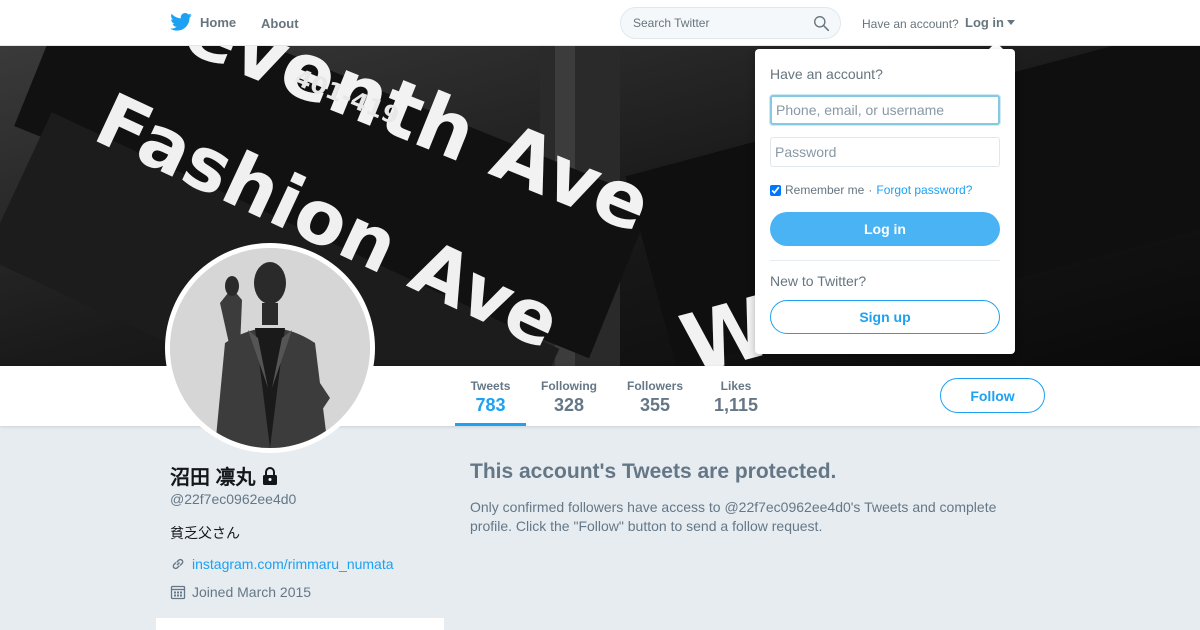 The height and width of the screenshot is (630, 1200). I want to click on avatar-photo, so click(270, 348).